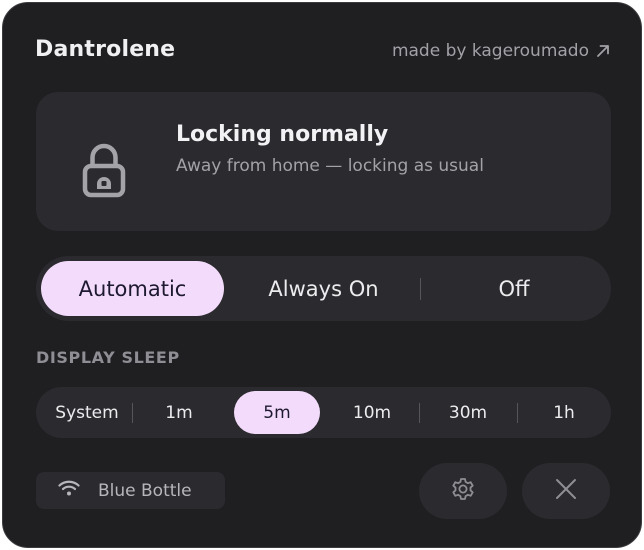 The width and height of the screenshot is (644, 550). Describe the element at coordinates (179, 412) in the screenshot. I see `sleep-option-1m: 1m` at that location.